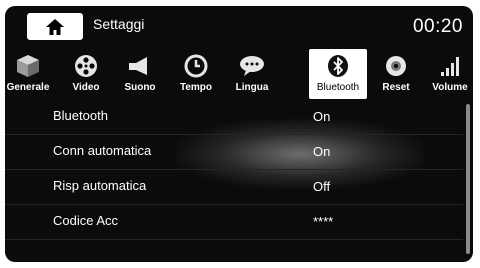 The height and width of the screenshot is (268, 480). I want to click on tab-suono: Suono, so click(140, 74).